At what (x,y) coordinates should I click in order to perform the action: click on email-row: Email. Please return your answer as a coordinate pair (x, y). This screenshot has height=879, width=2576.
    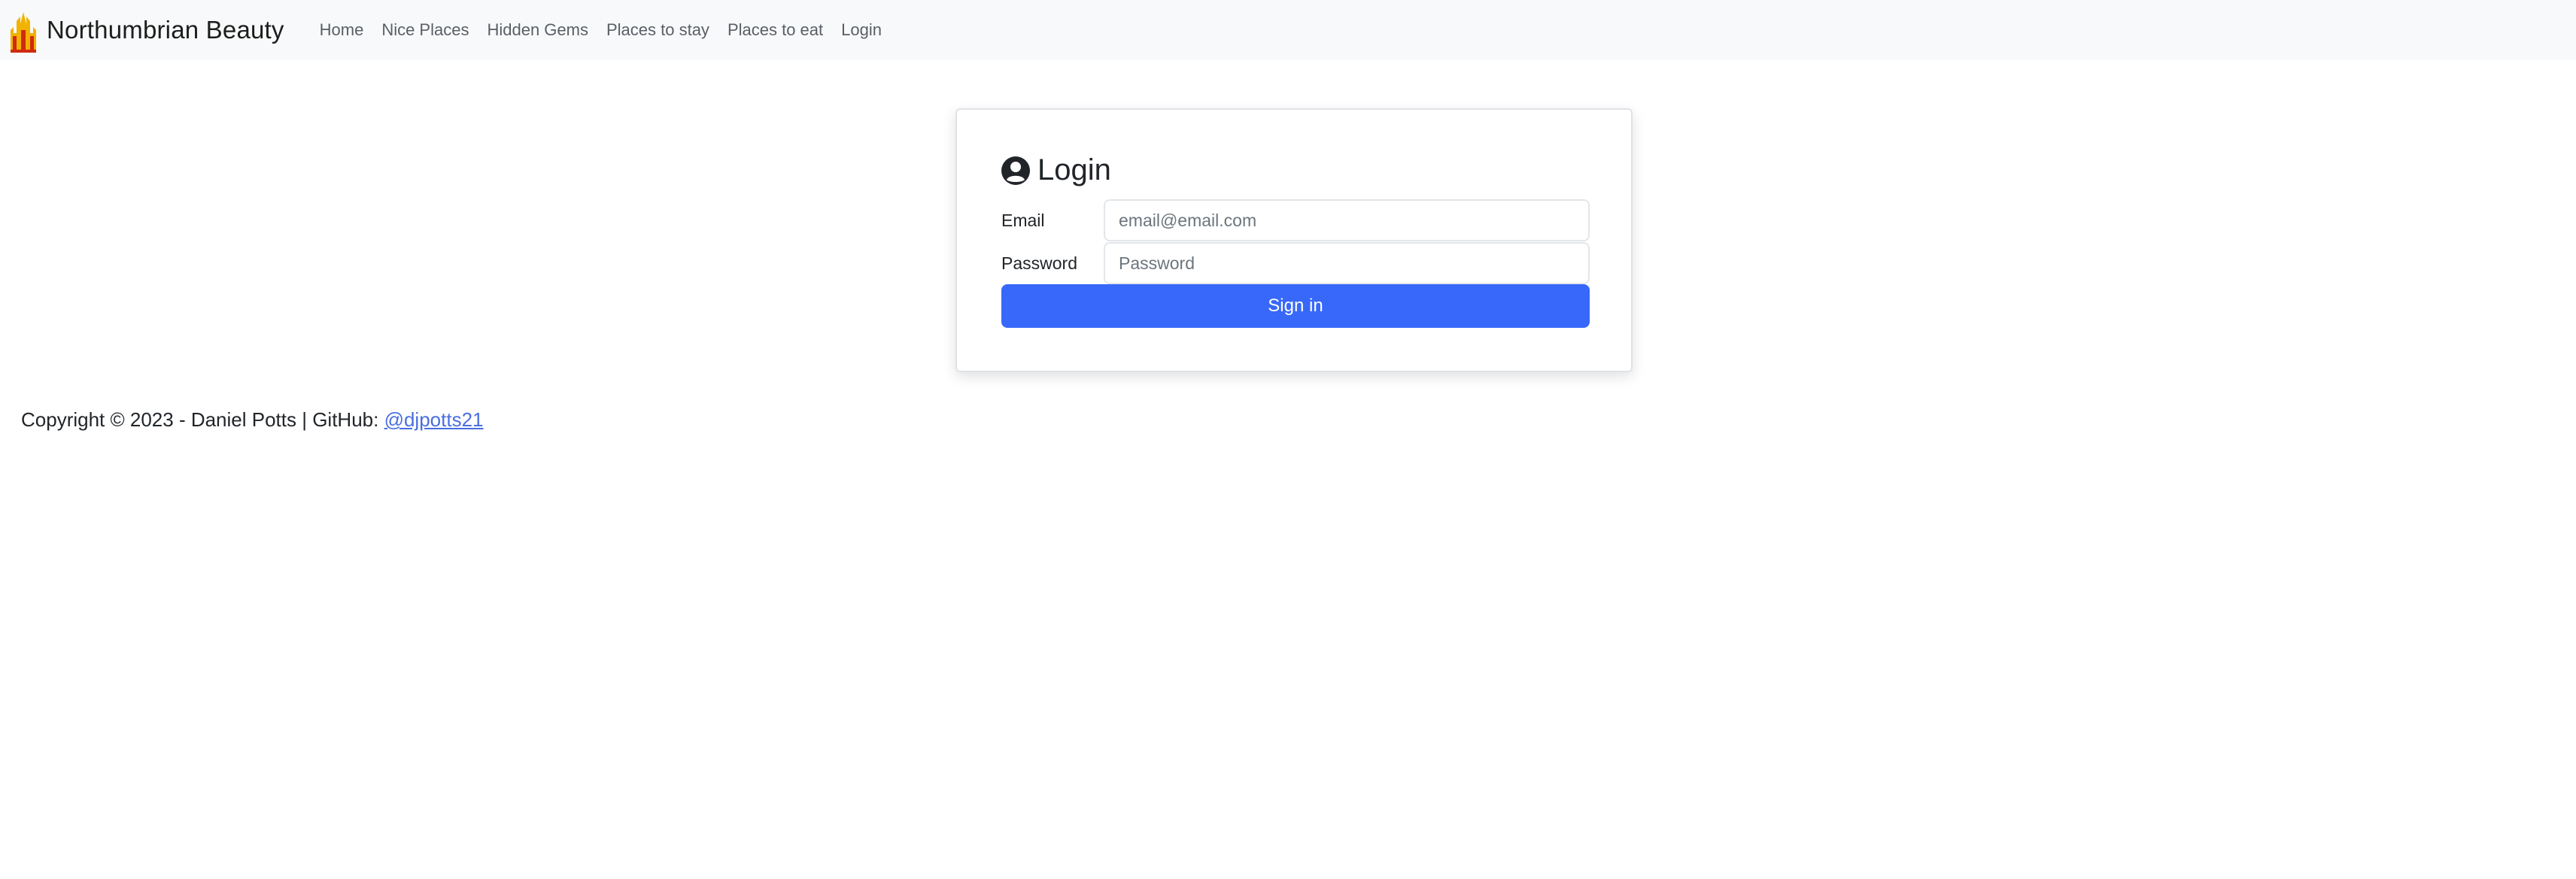
    Looking at the image, I should click on (1295, 220).